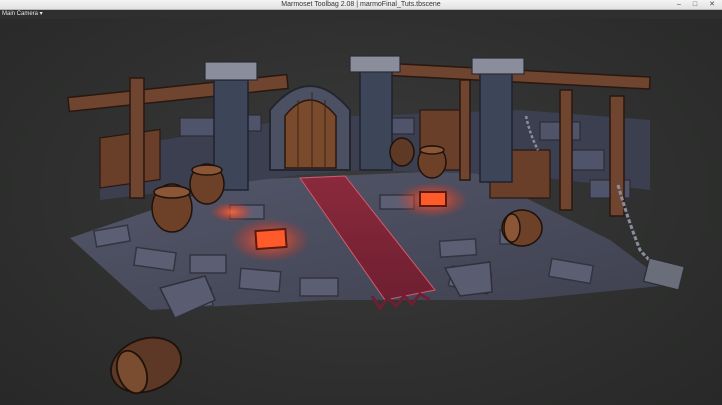  I want to click on camera-menu: Main Camera ▾, so click(31, 14).